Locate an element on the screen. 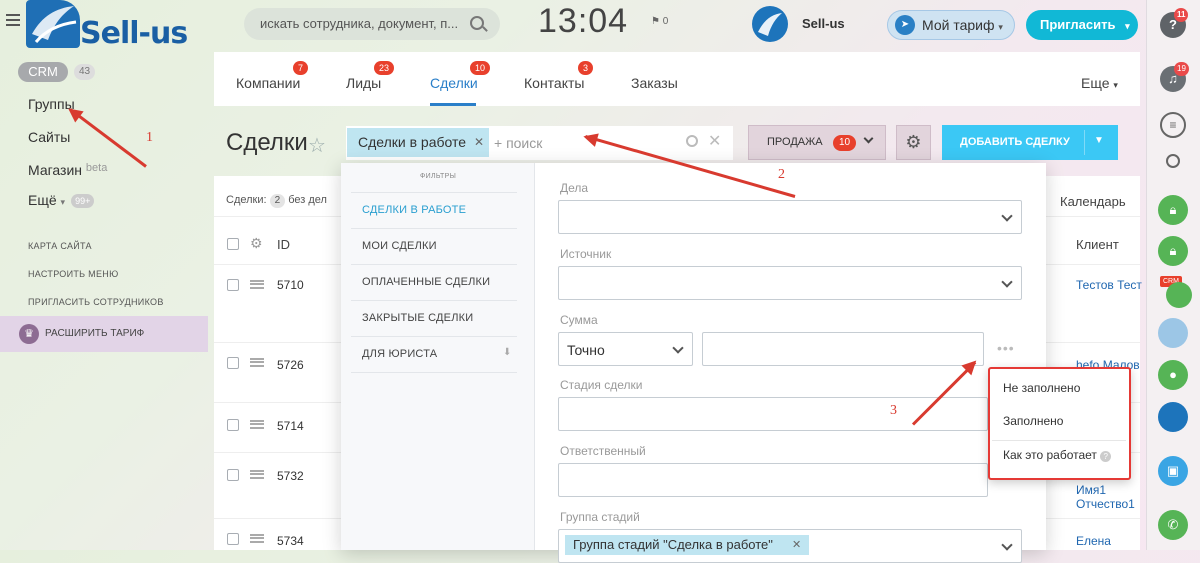 The width and height of the screenshot is (1200, 563). bell-icon: ♫ 19 is located at coordinates (1174, 77).